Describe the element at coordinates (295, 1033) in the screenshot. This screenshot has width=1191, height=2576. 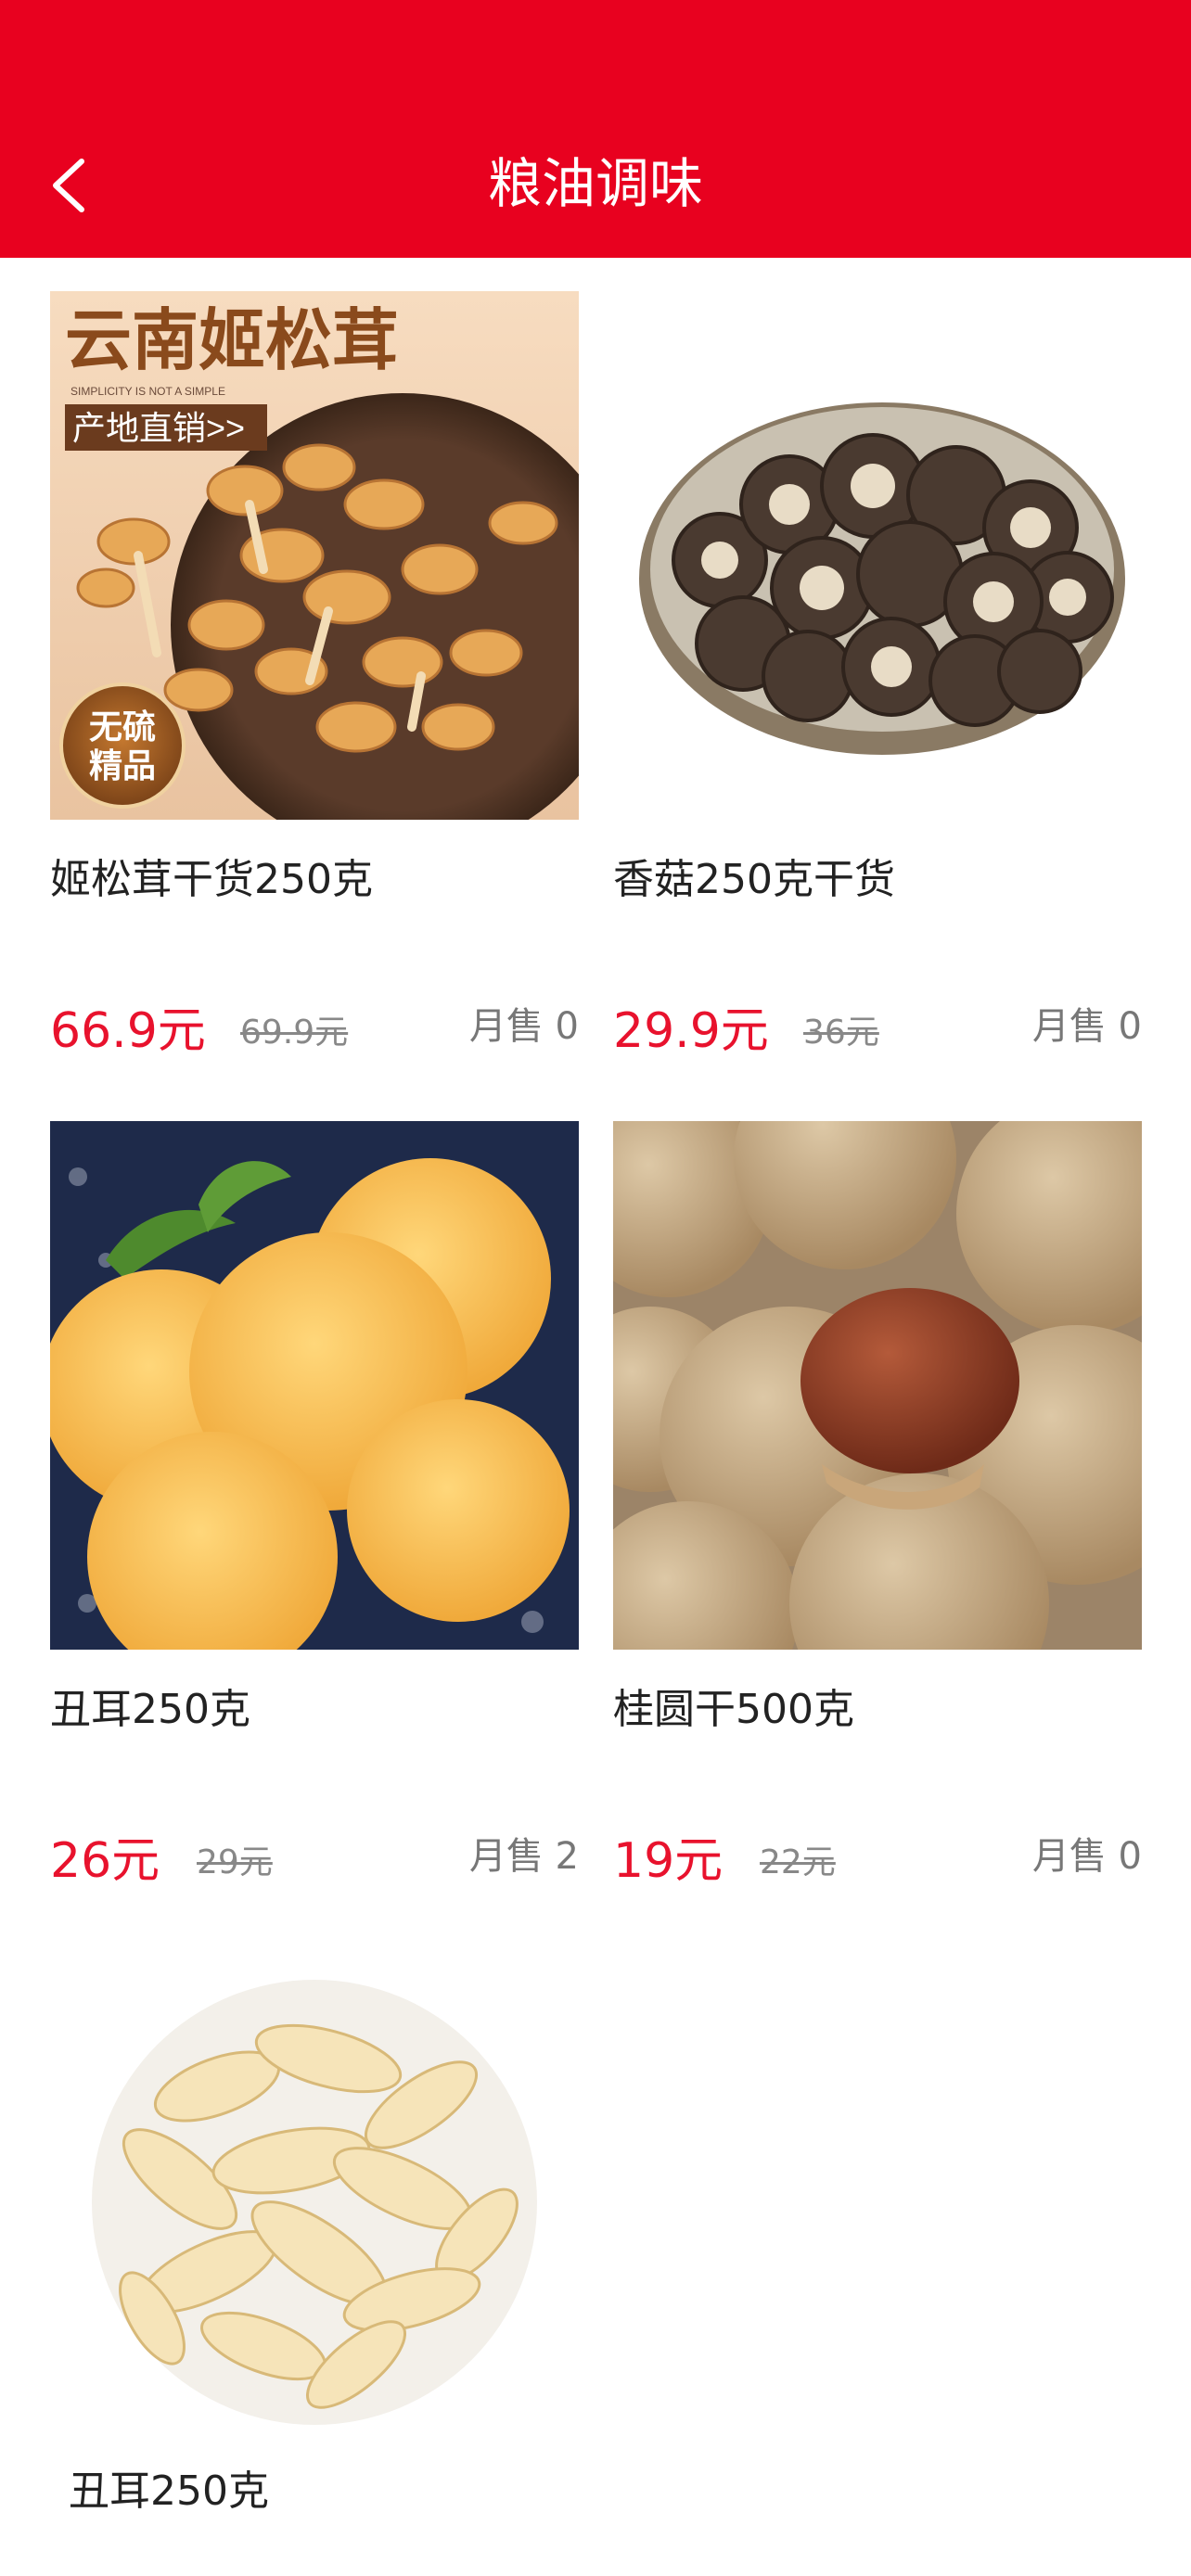
I see `original-price: 69.9元` at that location.